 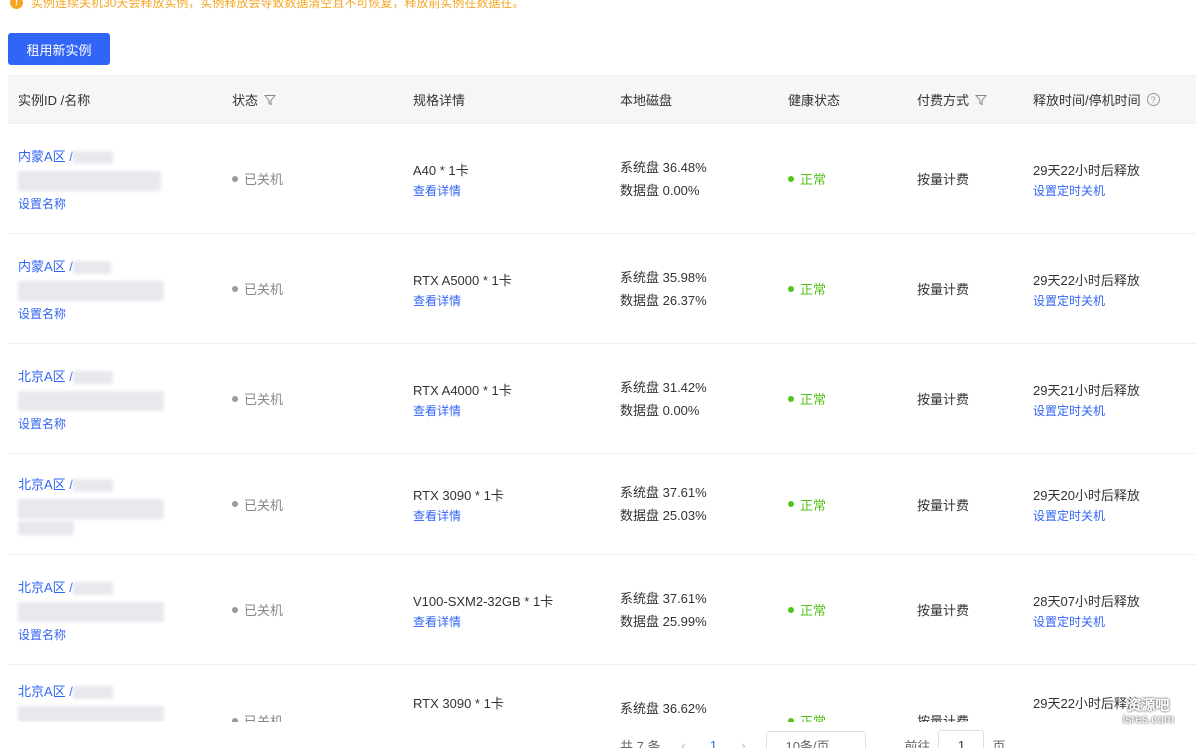 What do you see at coordinates (663, 515) in the screenshot?
I see `data-disk-usage: 数据盘 25.03%` at bounding box center [663, 515].